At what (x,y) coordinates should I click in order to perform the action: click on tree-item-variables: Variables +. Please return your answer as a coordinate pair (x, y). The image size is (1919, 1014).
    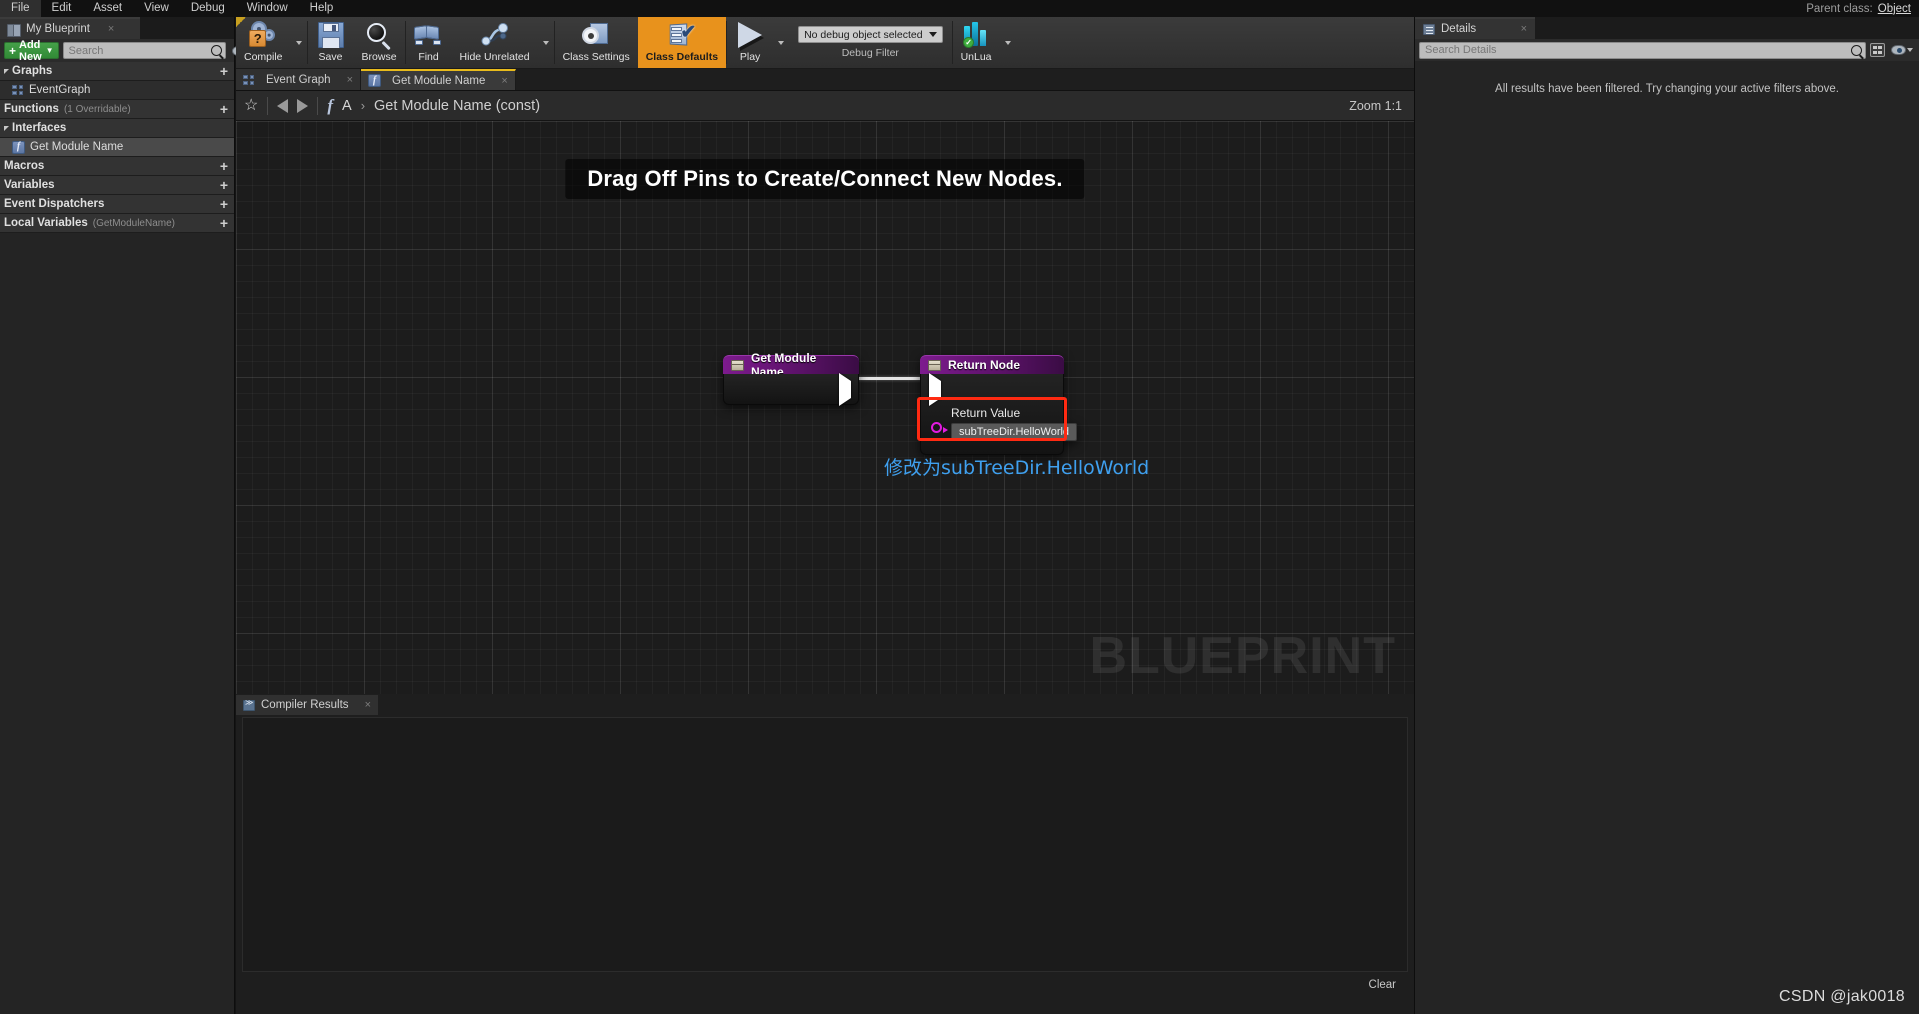
    Looking at the image, I should click on (117, 185).